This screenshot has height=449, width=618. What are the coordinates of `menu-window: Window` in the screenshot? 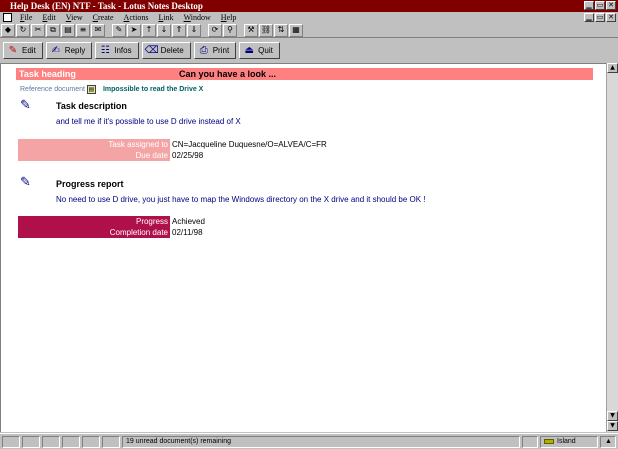 It's located at (197, 17).